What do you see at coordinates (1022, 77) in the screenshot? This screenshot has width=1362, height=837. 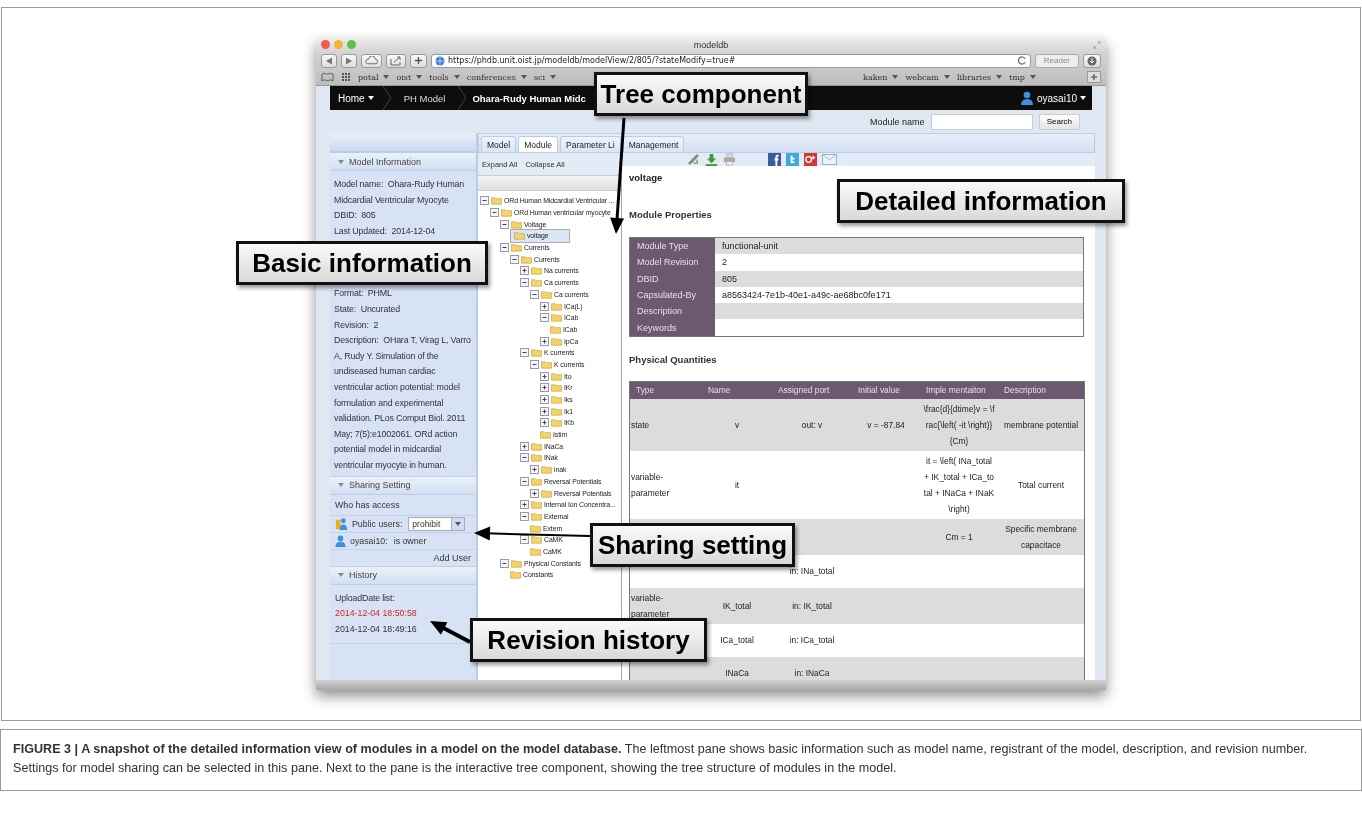 I see `bookmark-menu: tmp` at bounding box center [1022, 77].